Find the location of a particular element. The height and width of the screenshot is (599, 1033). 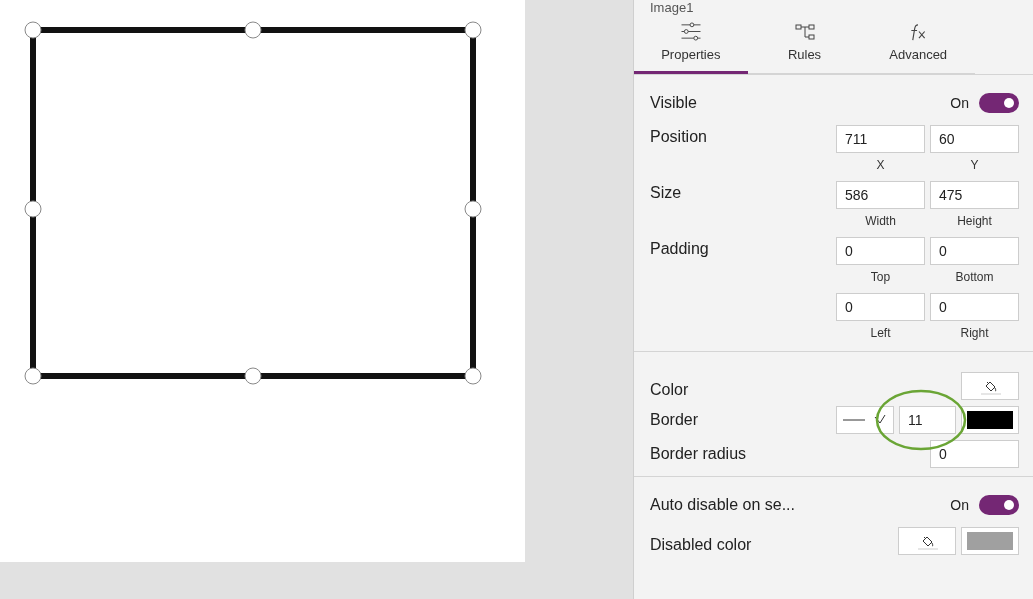

tab: Advanced is located at coordinates (918, 48).